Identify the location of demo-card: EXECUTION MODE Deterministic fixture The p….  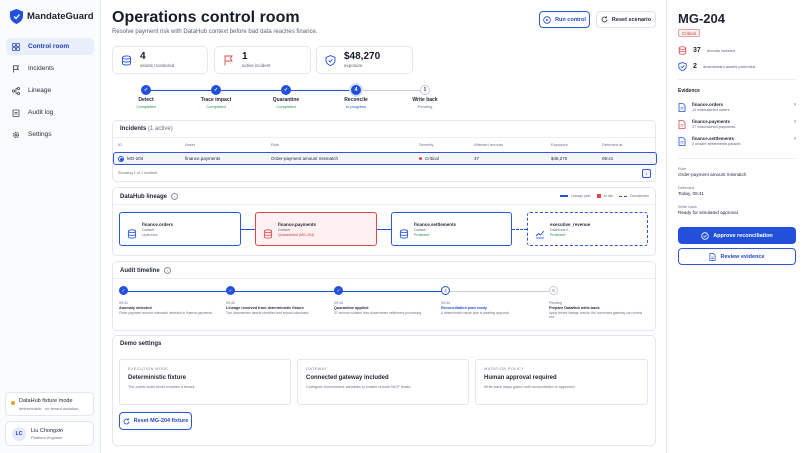
(205, 382).